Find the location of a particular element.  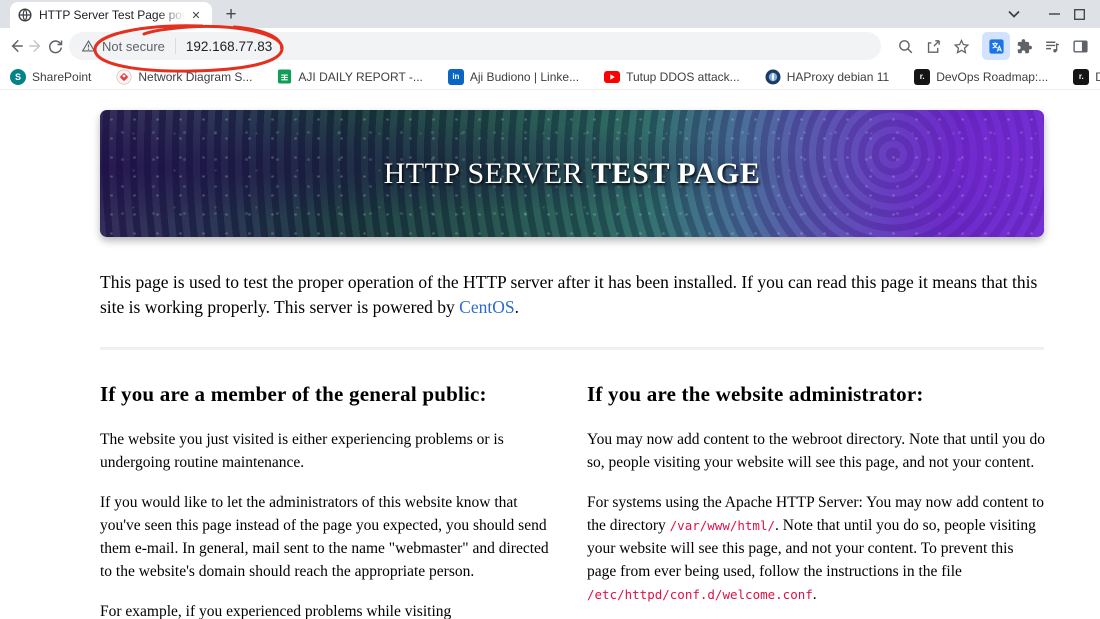

security-label: Not secure is located at coordinates (133, 46).